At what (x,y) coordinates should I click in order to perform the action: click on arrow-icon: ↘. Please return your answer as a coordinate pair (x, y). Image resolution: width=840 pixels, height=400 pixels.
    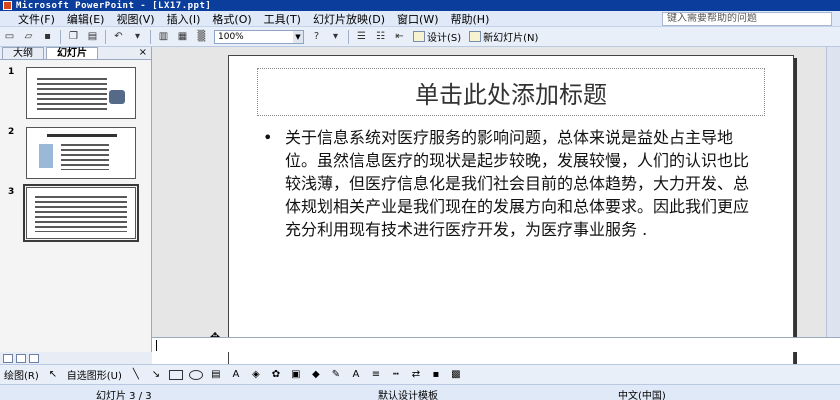
    Looking at the image, I should click on (156, 375).